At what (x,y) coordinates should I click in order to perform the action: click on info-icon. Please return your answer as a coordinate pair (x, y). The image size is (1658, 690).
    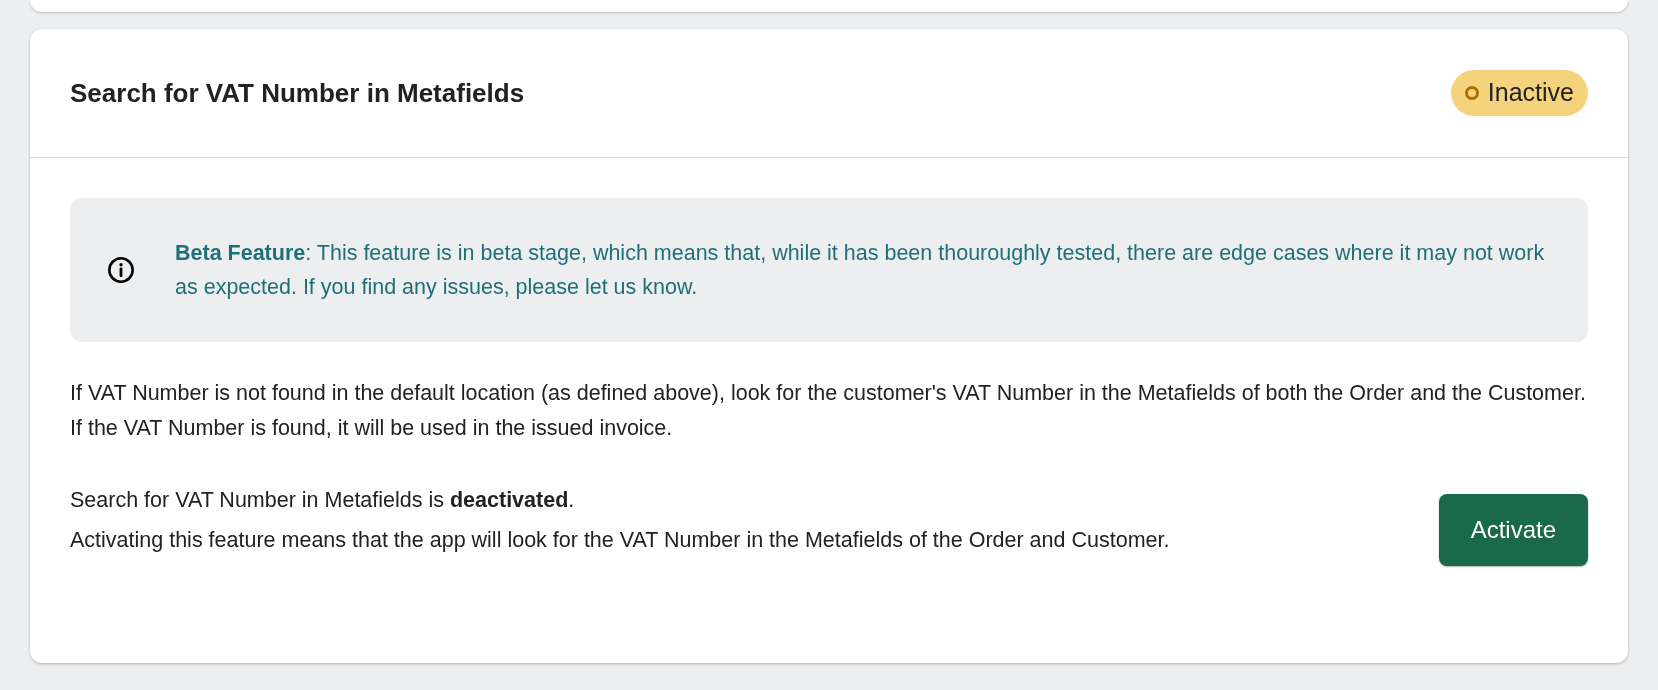
    Looking at the image, I should click on (121, 270).